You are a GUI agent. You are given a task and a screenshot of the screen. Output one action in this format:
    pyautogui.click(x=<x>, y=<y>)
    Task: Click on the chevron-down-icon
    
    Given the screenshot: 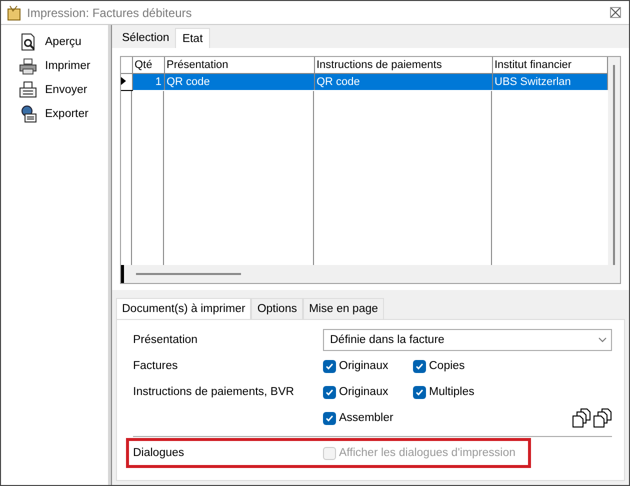 What is the action you would take?
    pyautogui.click(x=602, y=340)
    